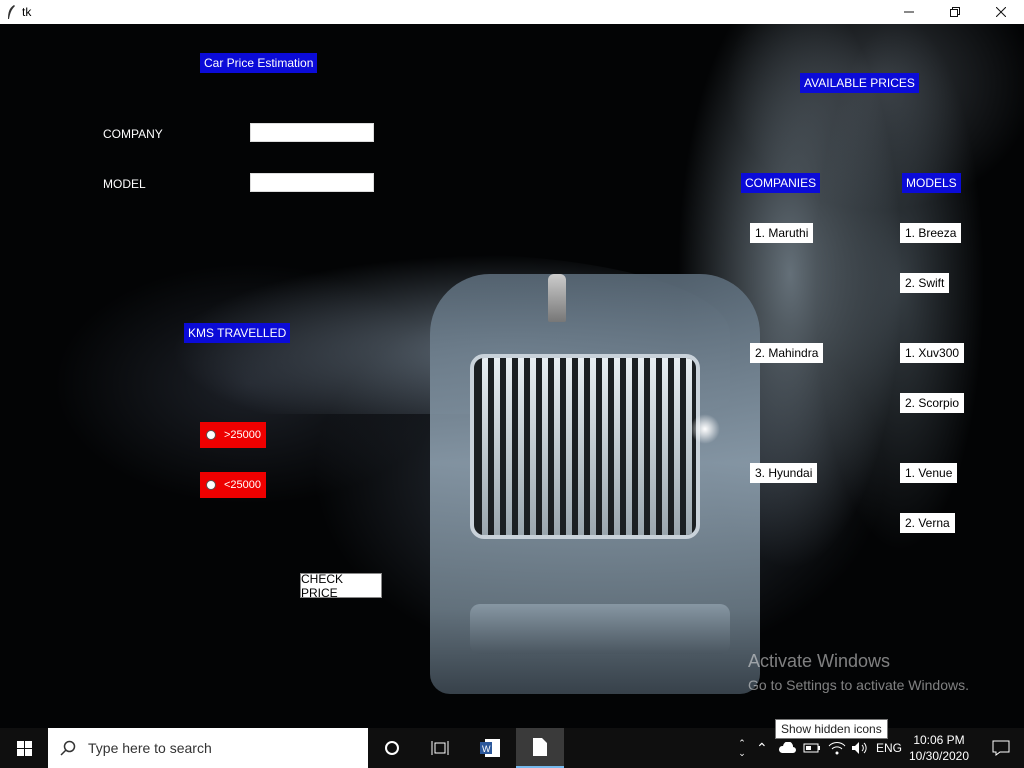 This screenshot has height=768, width=1024. I want to click on radio-label: >25000, so click(243, 435).